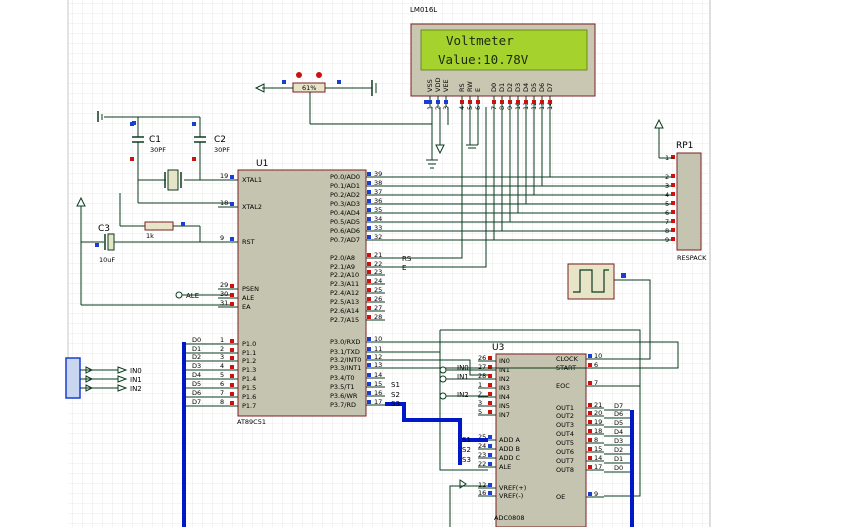 This screenshot has width=844, height=527. I want to click on u1-left-pin-number: 4, so click(222, 366).